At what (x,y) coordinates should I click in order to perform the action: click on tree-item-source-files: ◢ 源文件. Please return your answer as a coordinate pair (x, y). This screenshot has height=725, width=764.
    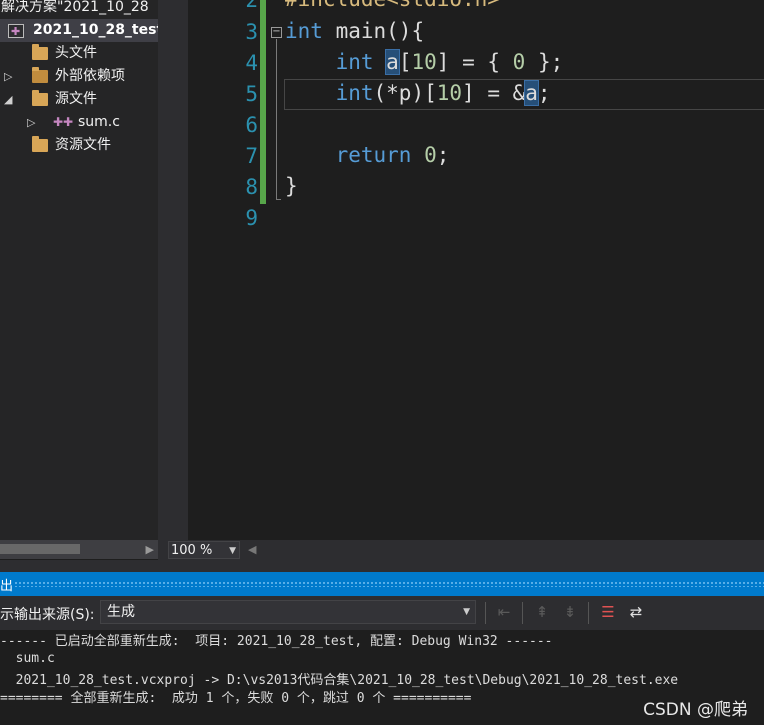
    Looking at the image, I should click on (79, 99).